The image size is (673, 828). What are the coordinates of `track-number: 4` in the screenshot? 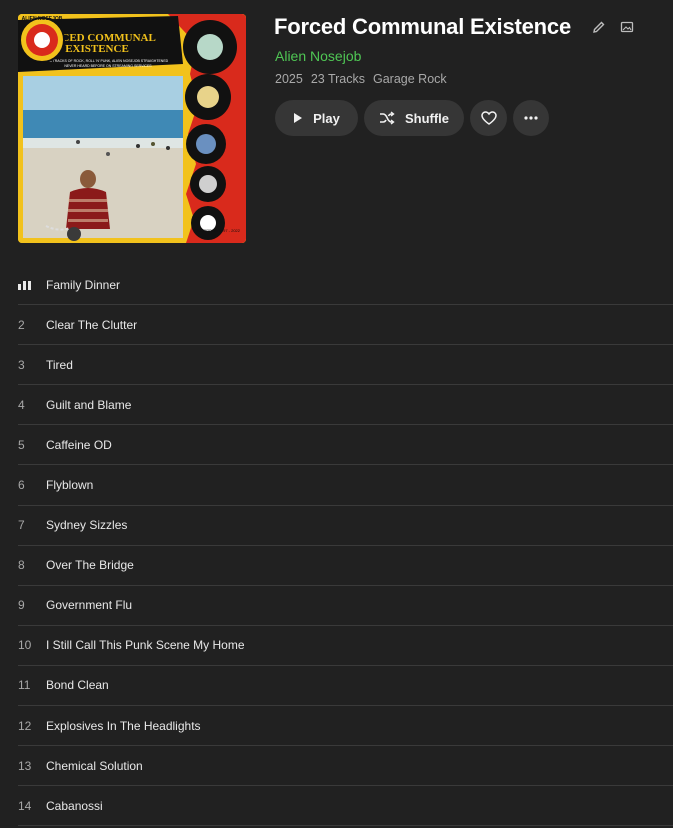 It's located at (21, 404).